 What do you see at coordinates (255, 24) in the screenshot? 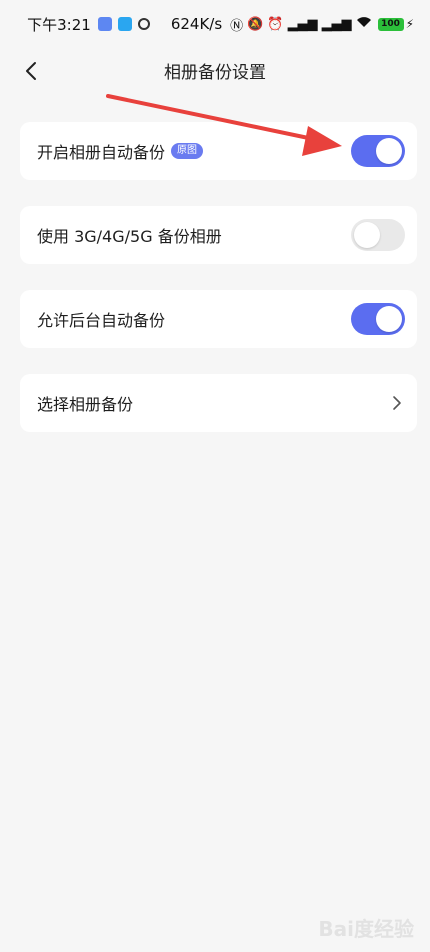
I see `mute-icon: 🔕` at bounding box center [255, 24].